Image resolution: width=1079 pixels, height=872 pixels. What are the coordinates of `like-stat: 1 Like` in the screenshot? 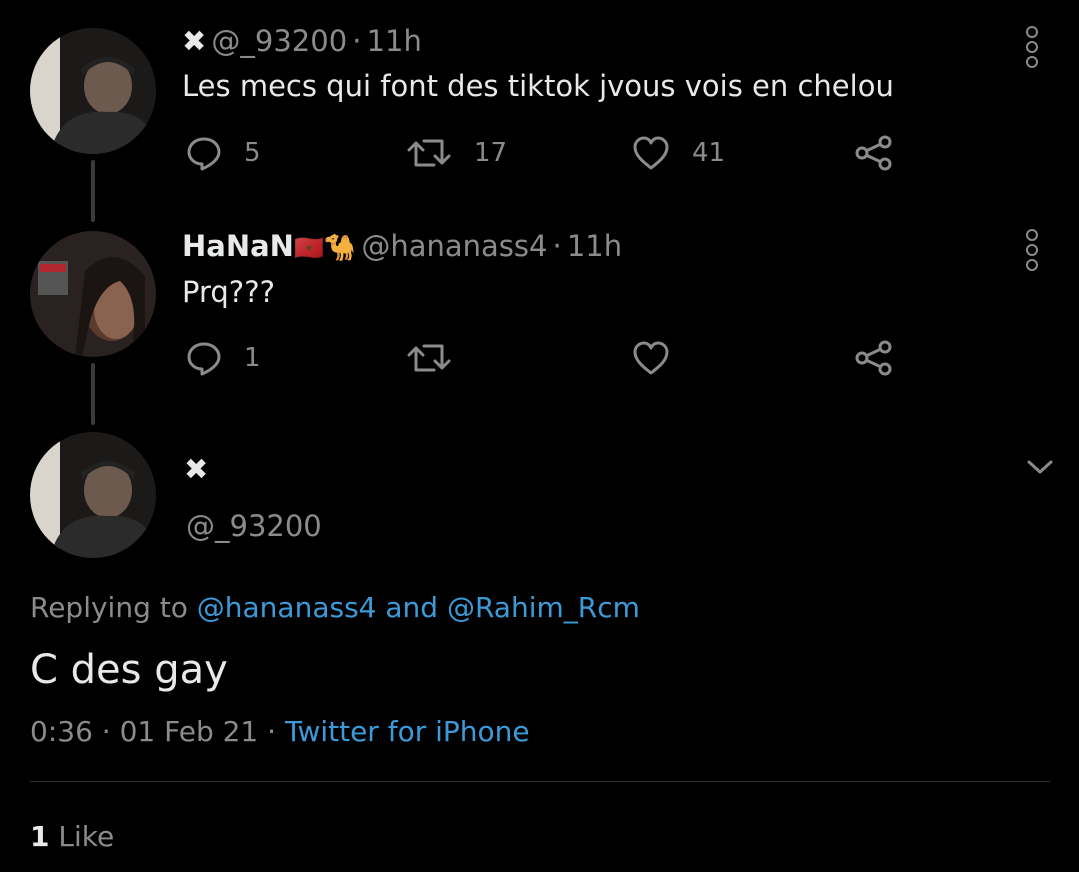 It's located at (72, 836).